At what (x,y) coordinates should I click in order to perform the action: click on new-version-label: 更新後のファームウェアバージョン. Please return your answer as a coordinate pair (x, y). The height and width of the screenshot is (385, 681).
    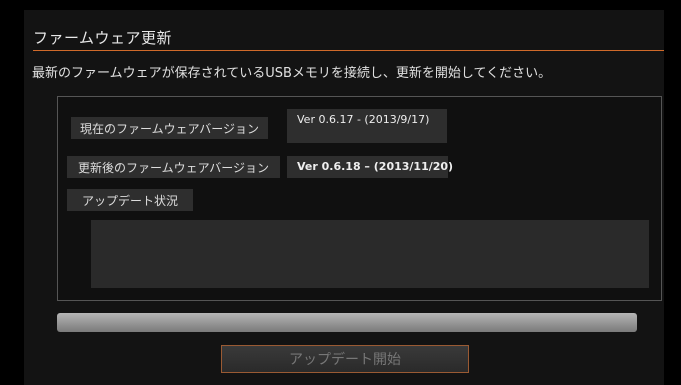
    Looking at the image, I should click on (173, 167).